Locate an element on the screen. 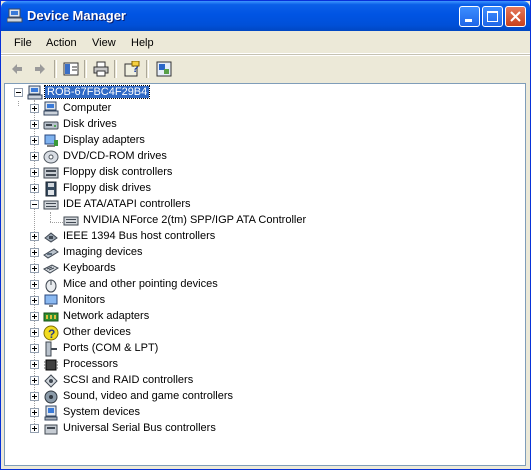  keyboard-icon is located at coordinates (51, 269).